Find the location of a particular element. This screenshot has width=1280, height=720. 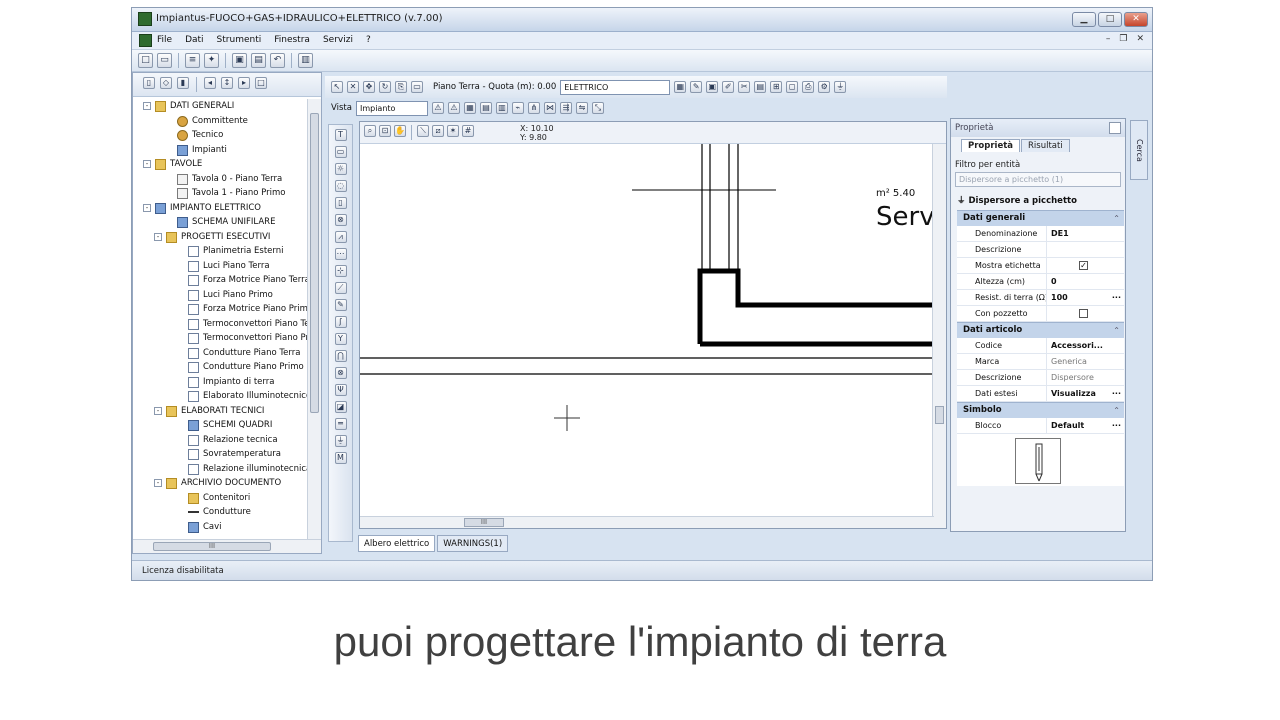

property-row: Altezza (cm) 0 is located at coordinates (1040, 282).